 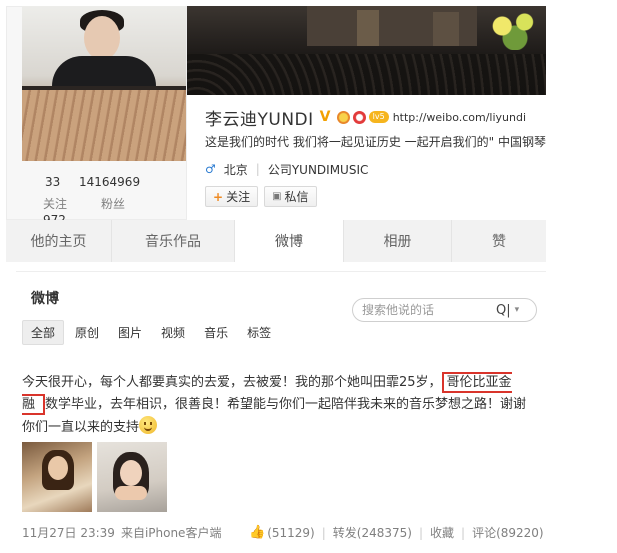 I want to click on message-label: 私信, so click(x=296, y=197).